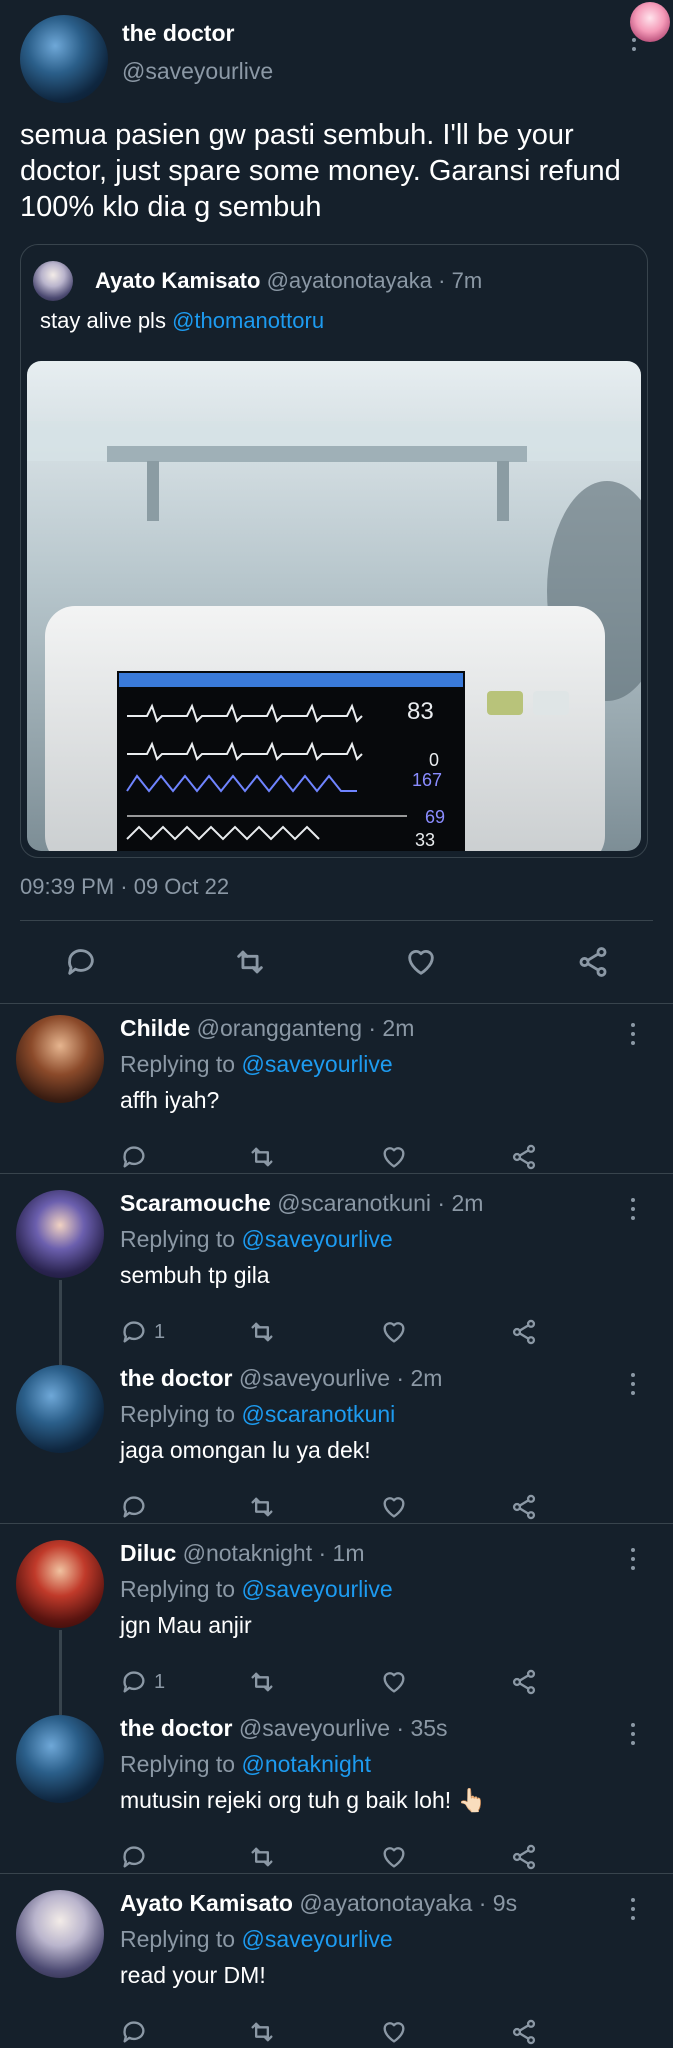 This screenshot has width=673, height=2048. I want to click on tweet-timestamp: 09:39 PM · 09 Oct 22, so click(124, 887).